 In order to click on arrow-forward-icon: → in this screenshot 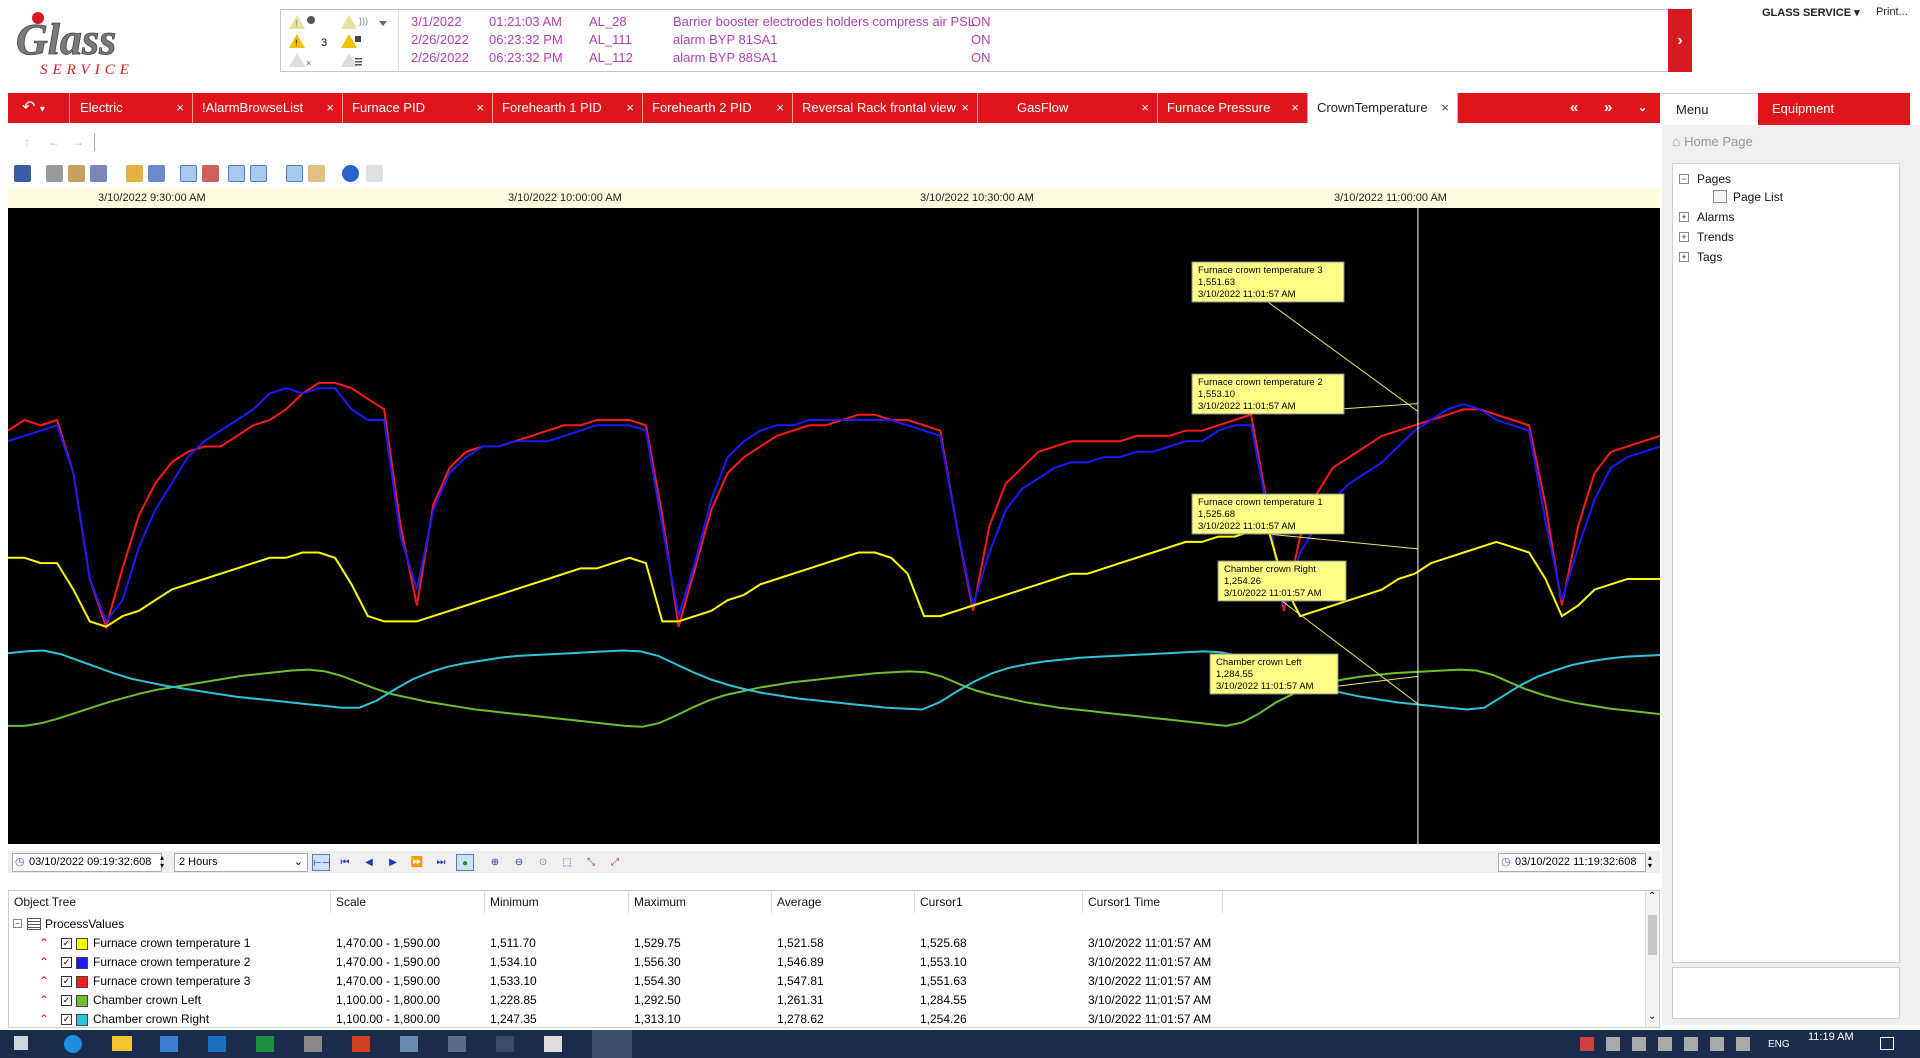, I will do `click(78, 142)`.